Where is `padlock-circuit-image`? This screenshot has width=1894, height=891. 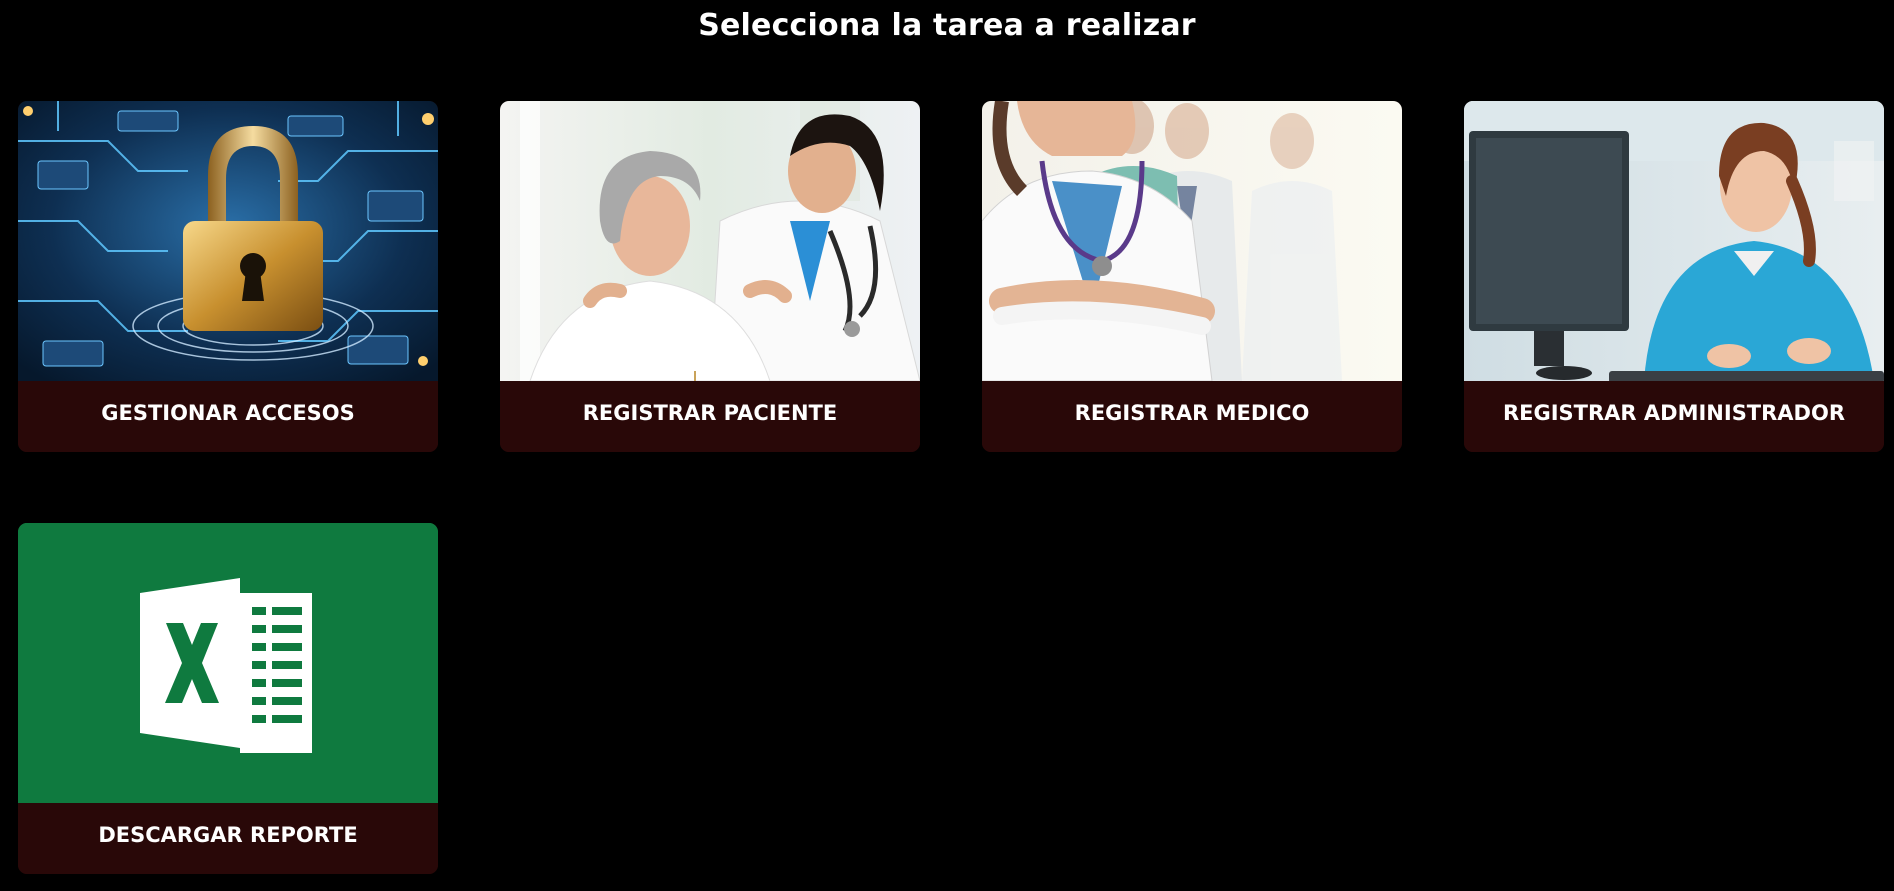 padlock-circuit-image is located at coordinates (228, 241).